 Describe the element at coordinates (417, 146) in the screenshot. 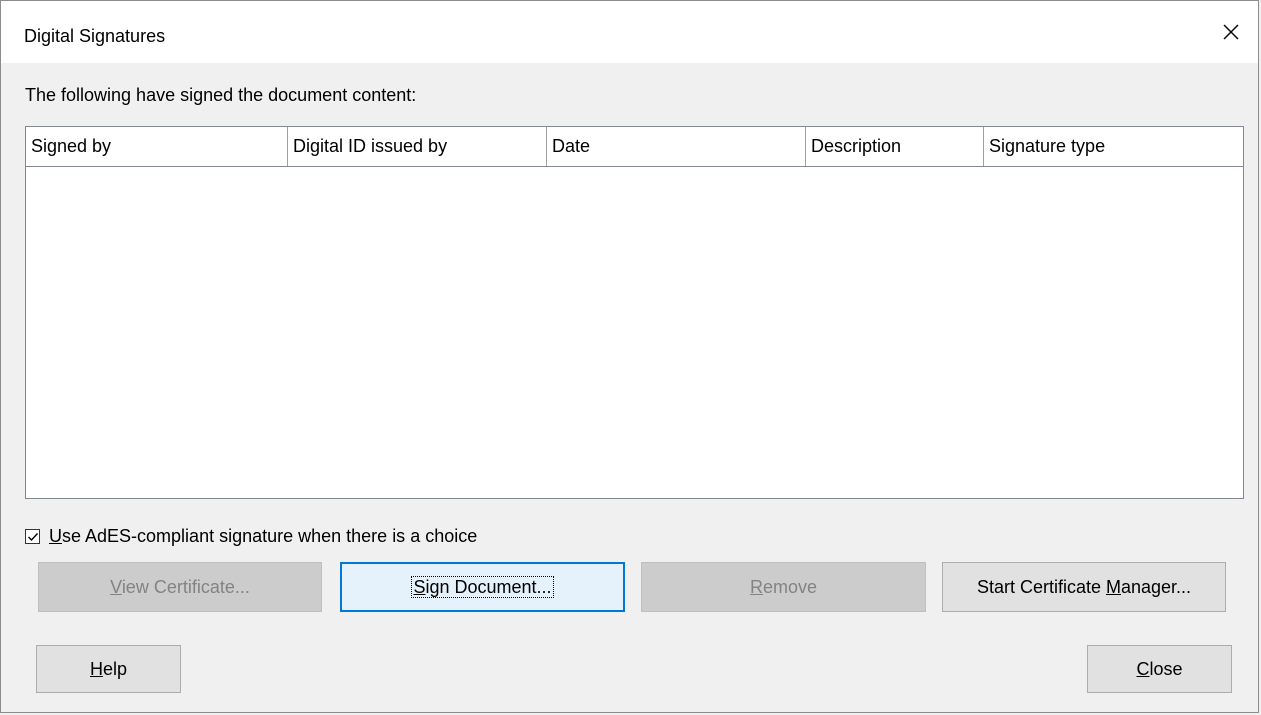

I see `column-header-digital-id-issued-by: Digital ID issued by` at that location.